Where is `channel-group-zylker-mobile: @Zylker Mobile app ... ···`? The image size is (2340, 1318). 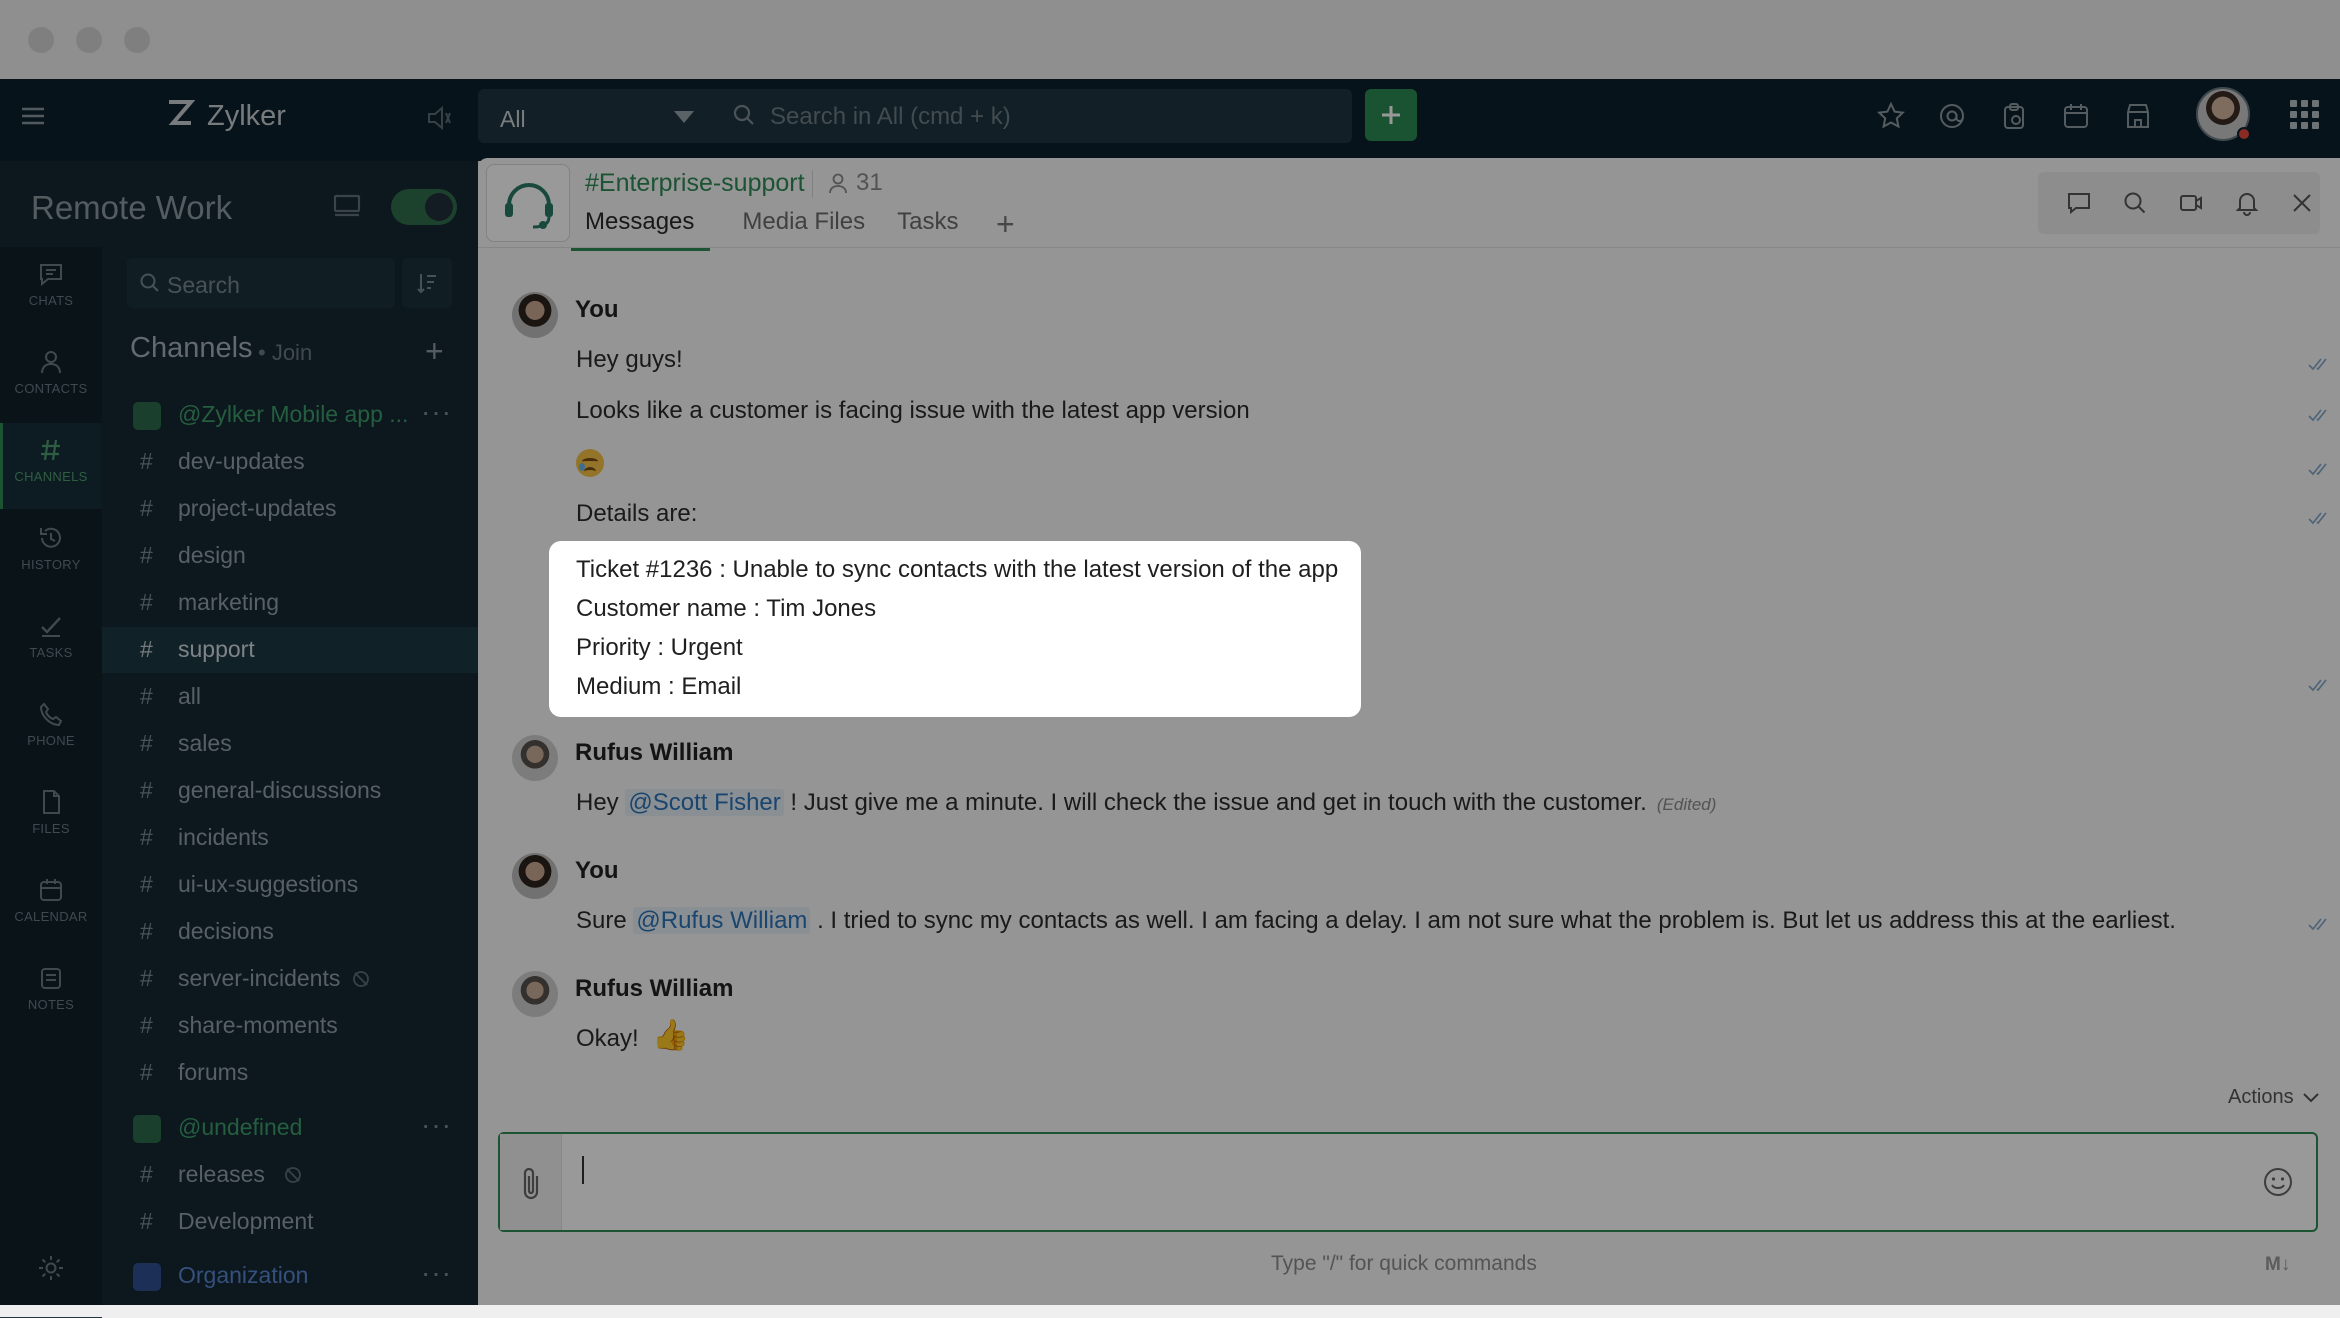
channel-group-zylker-mobile: @Zylker Mobile app ... ··· is located at coordinates (290, 415).